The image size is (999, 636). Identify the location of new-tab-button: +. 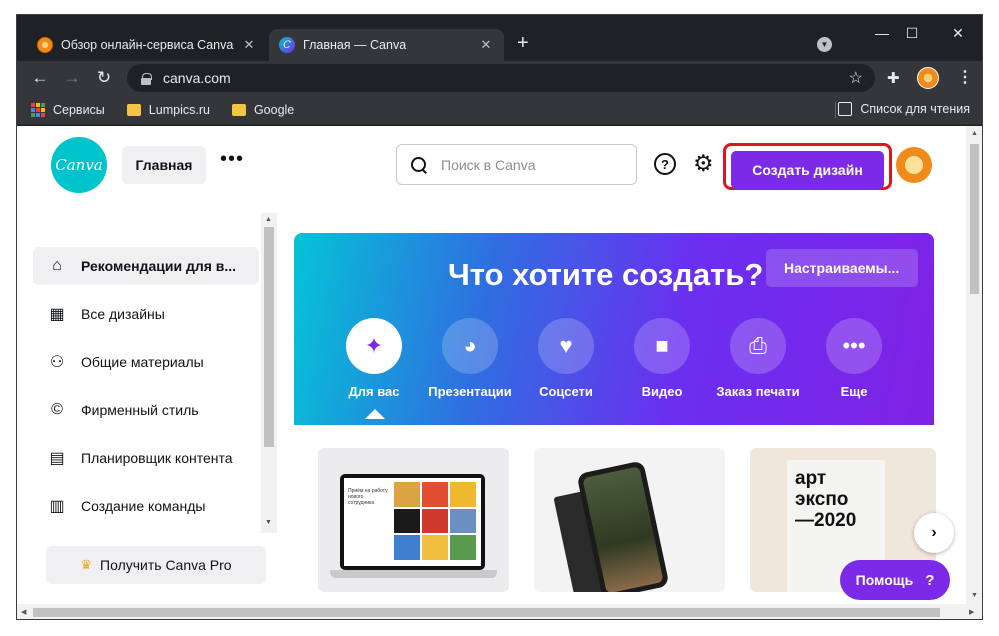
(523, 43).